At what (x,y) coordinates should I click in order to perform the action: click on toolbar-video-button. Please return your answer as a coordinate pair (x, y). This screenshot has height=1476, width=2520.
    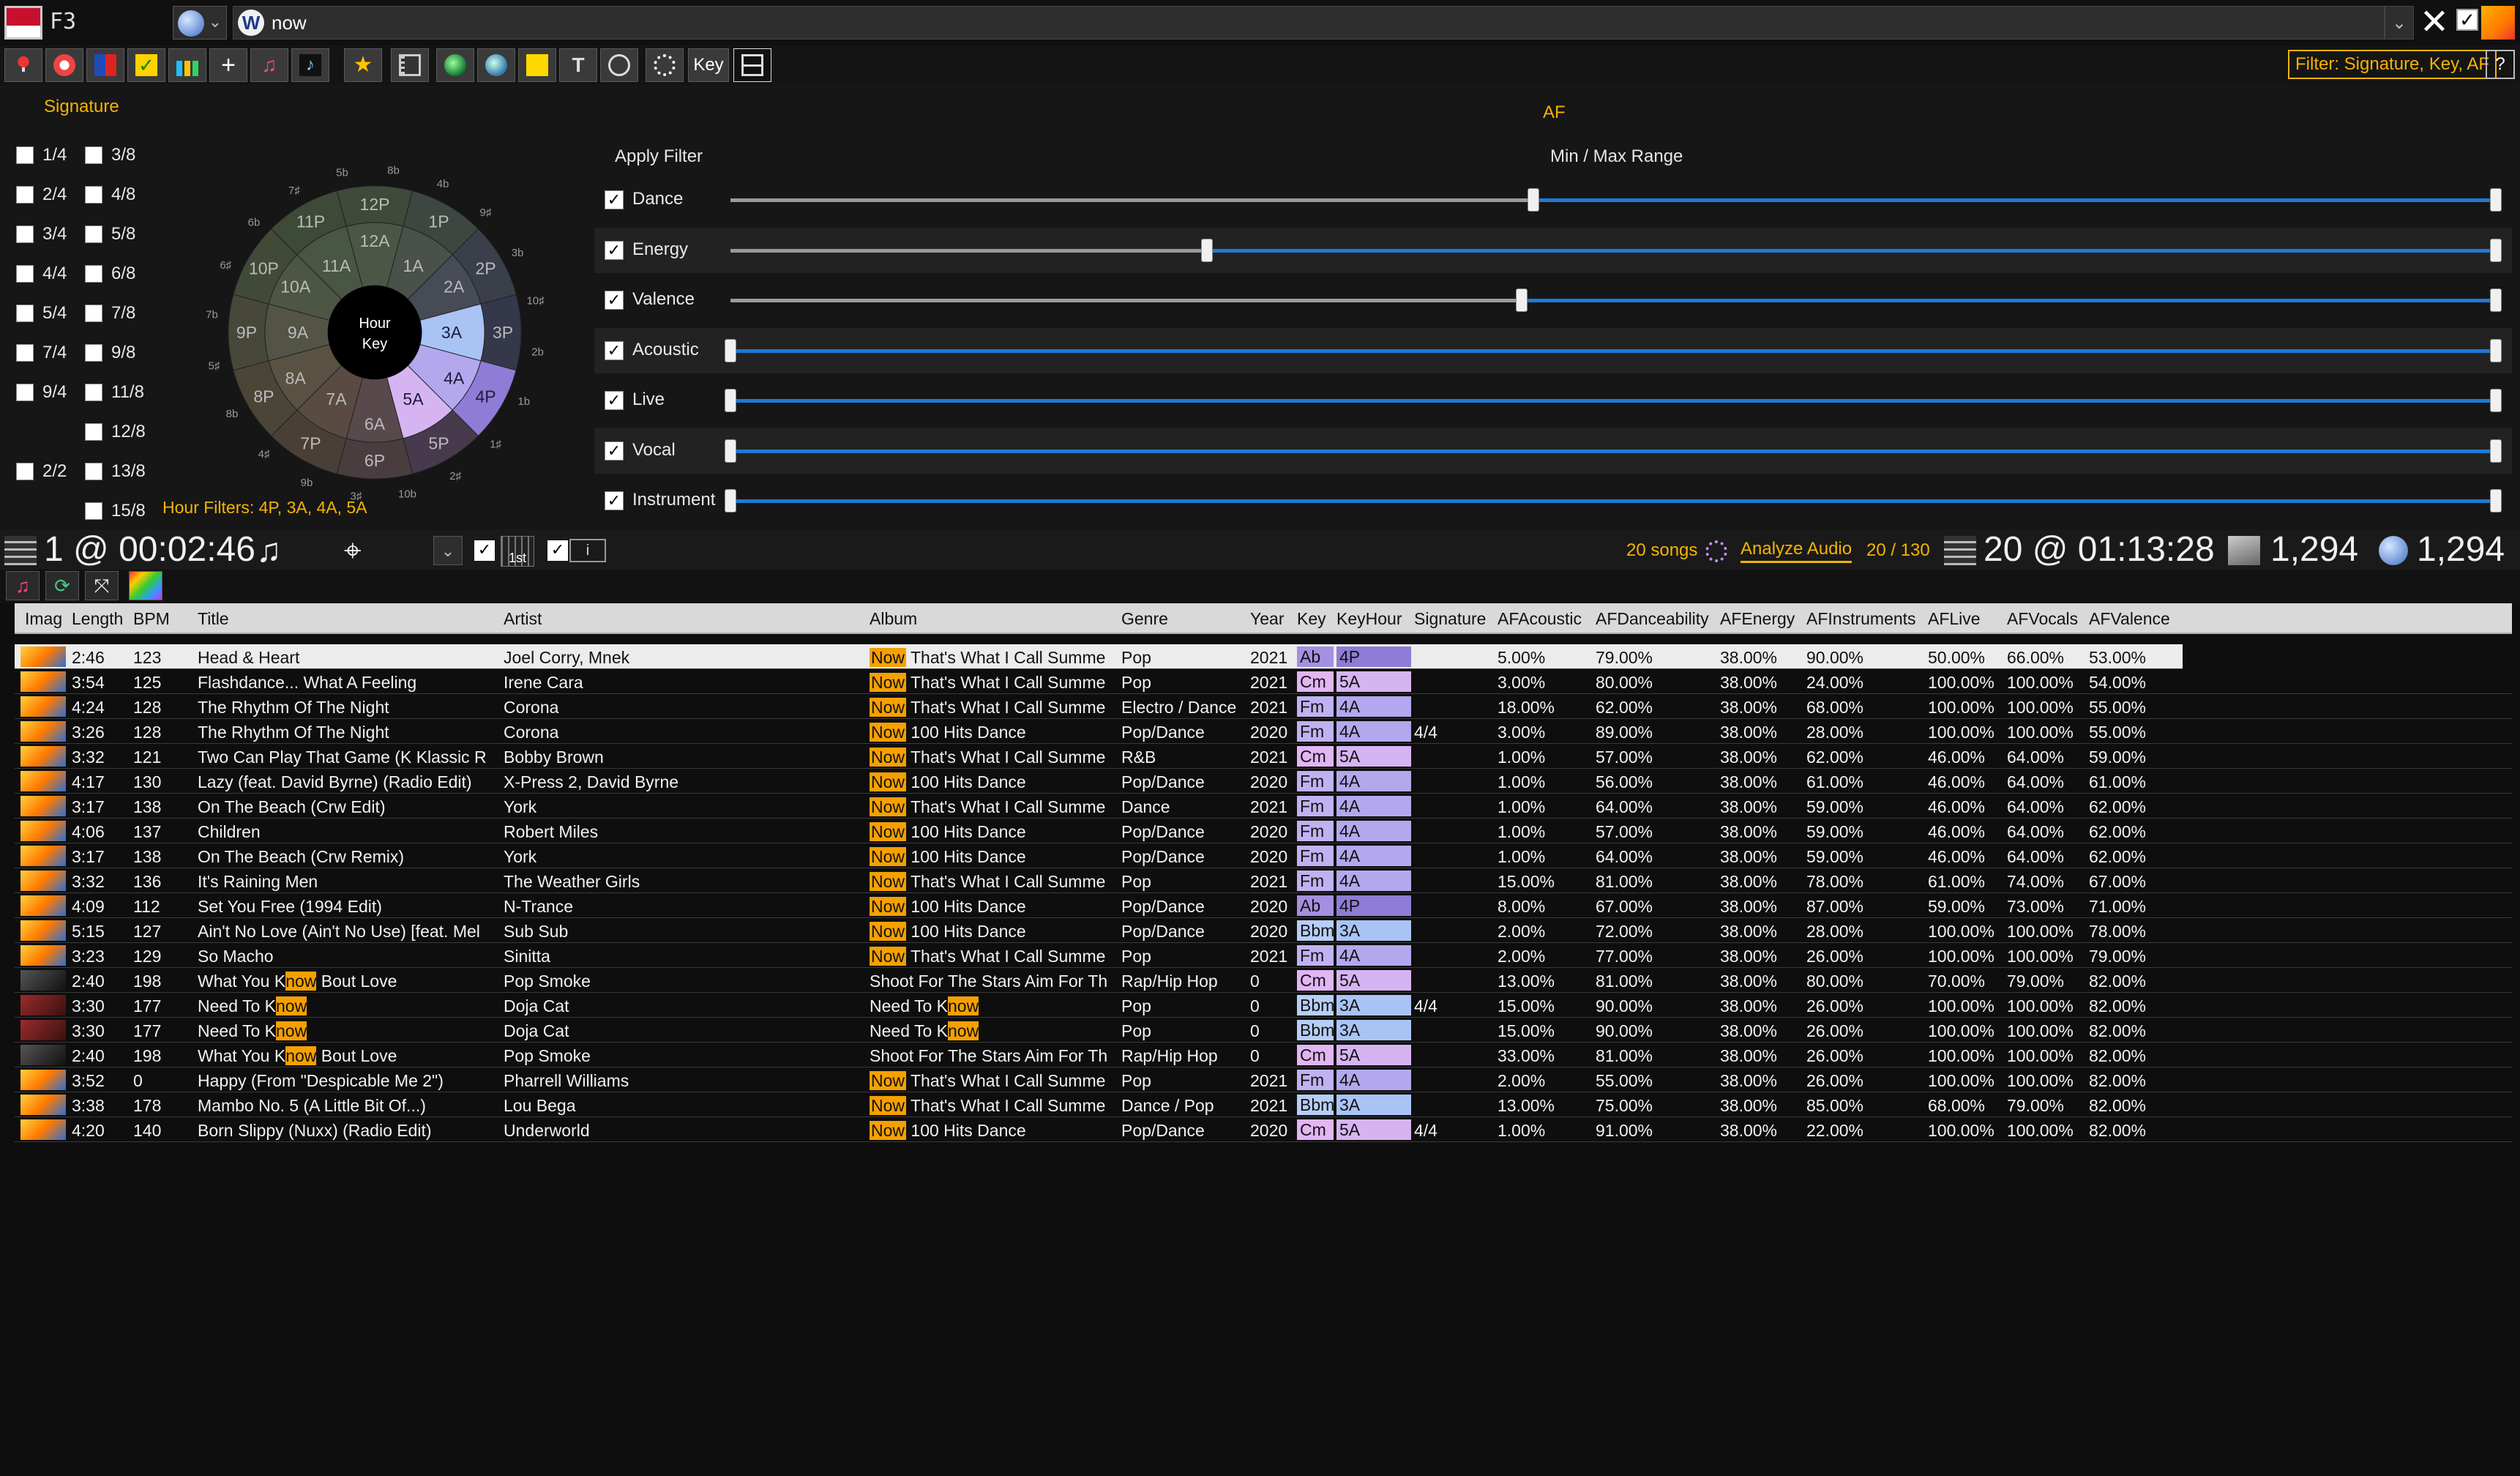
    Looking at the image, I should click on (410, 65).